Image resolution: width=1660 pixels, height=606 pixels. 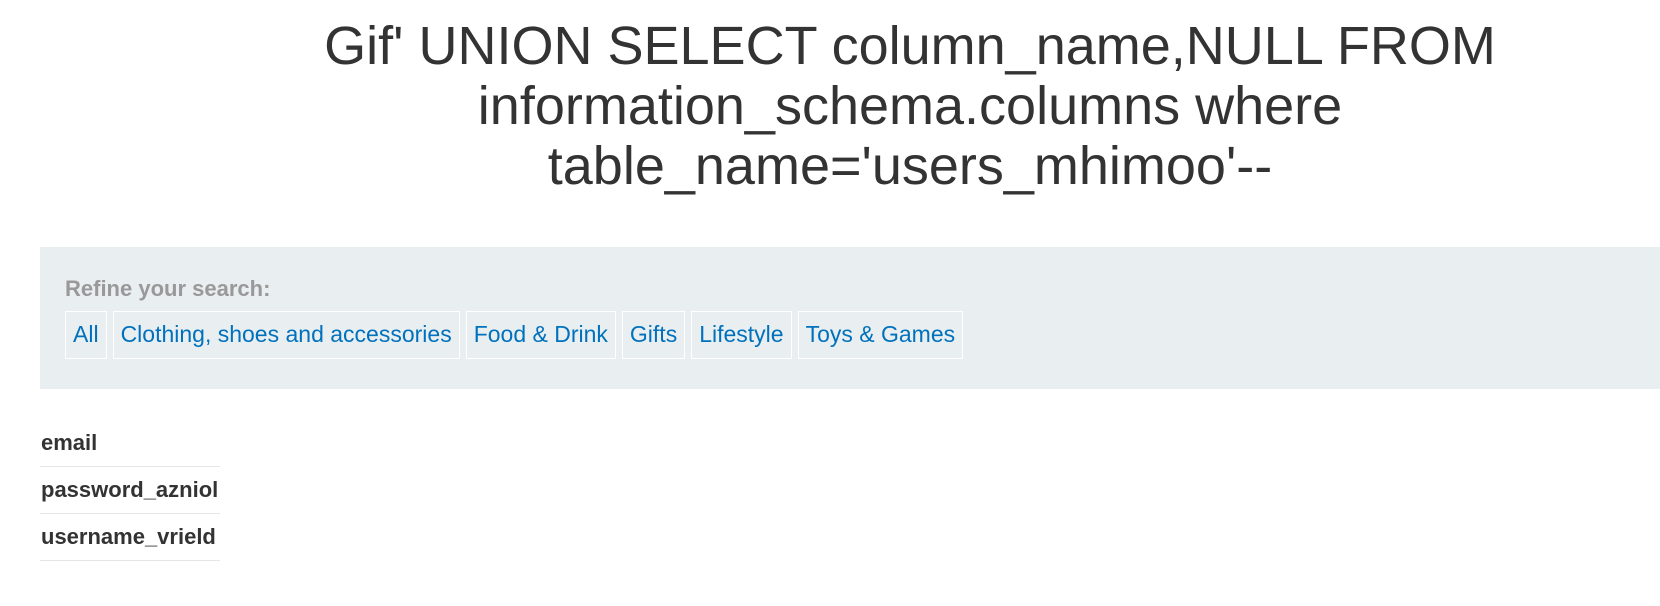 I want to click on filter-link-lifestyle: Lifestyle, so click(x=741, y=335).